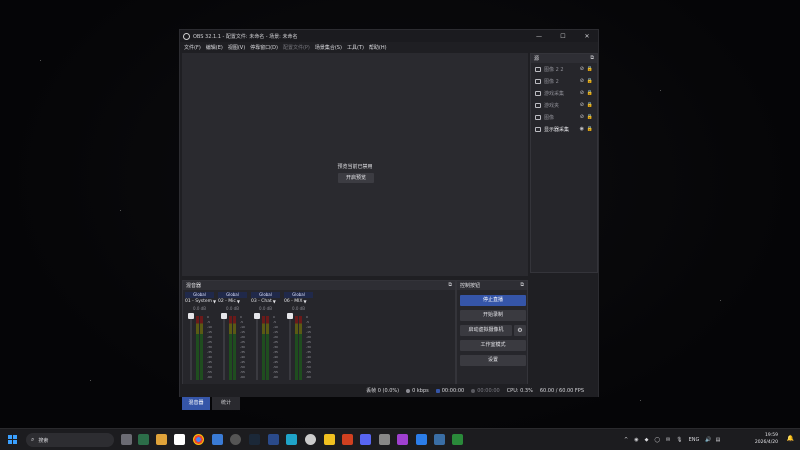  What do you see at coordinates (694, 440) in the screenshot?
I see `language-indicator: ENG` at bounding box center [694, 440].